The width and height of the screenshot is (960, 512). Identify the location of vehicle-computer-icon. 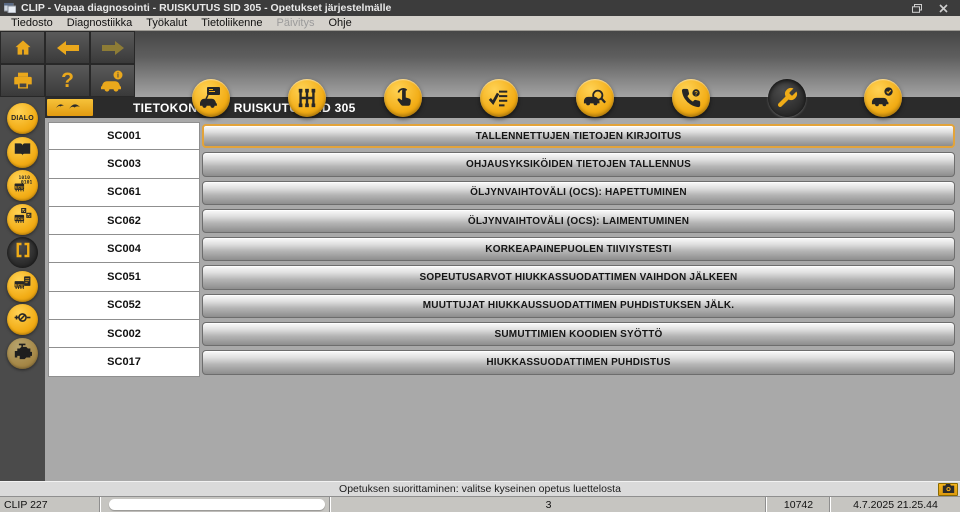
(211, 98).